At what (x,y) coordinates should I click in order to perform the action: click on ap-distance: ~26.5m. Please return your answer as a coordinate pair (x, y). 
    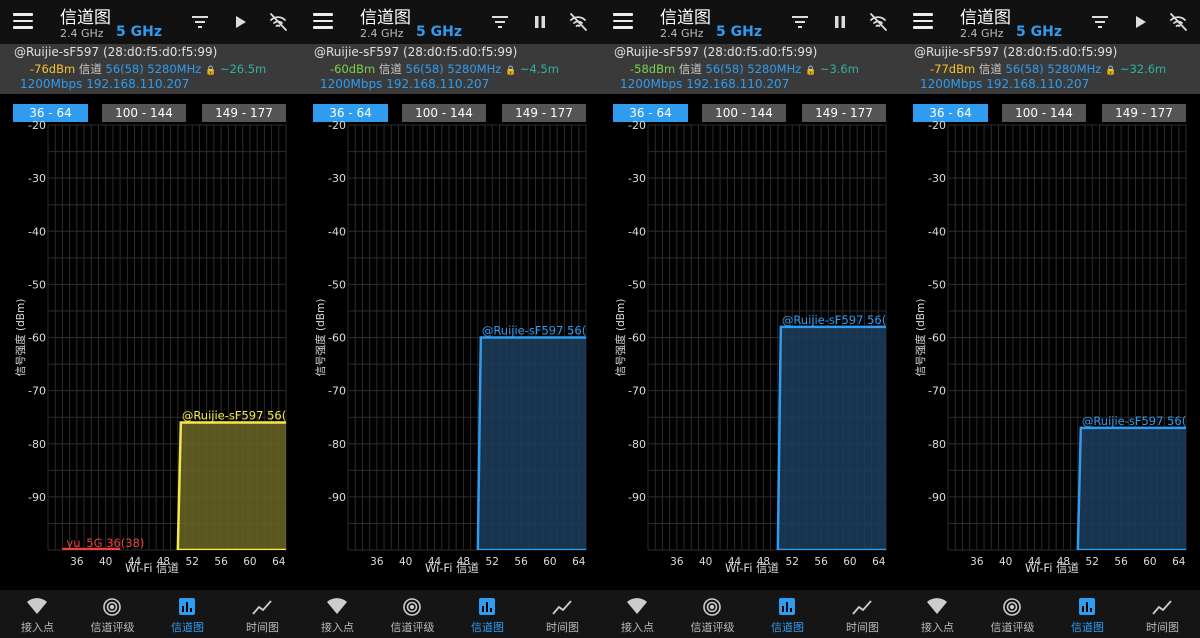
    Looking at the image, I should click on (243, 69).